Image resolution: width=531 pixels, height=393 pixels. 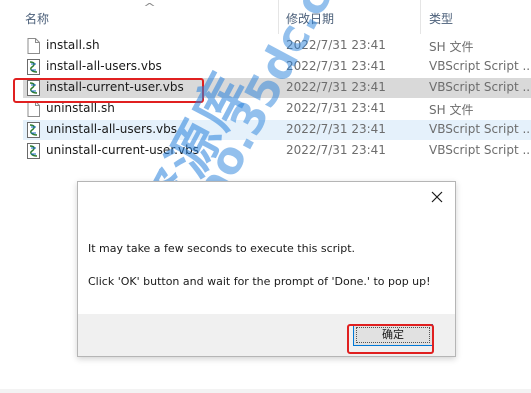 What do you see at coordinates (437, 197) in the screenshot?
I see `close-icon` at bounding box center [437, 197].